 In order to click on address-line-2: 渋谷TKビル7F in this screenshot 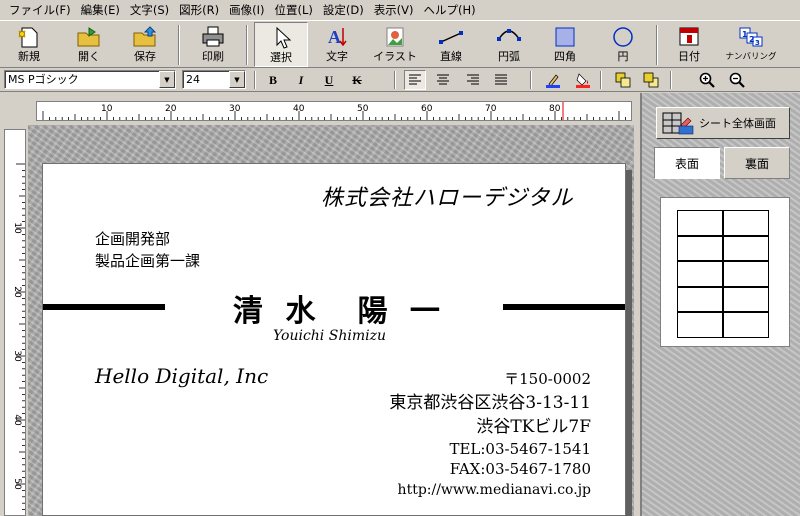, I will do `click(533, 424)`.